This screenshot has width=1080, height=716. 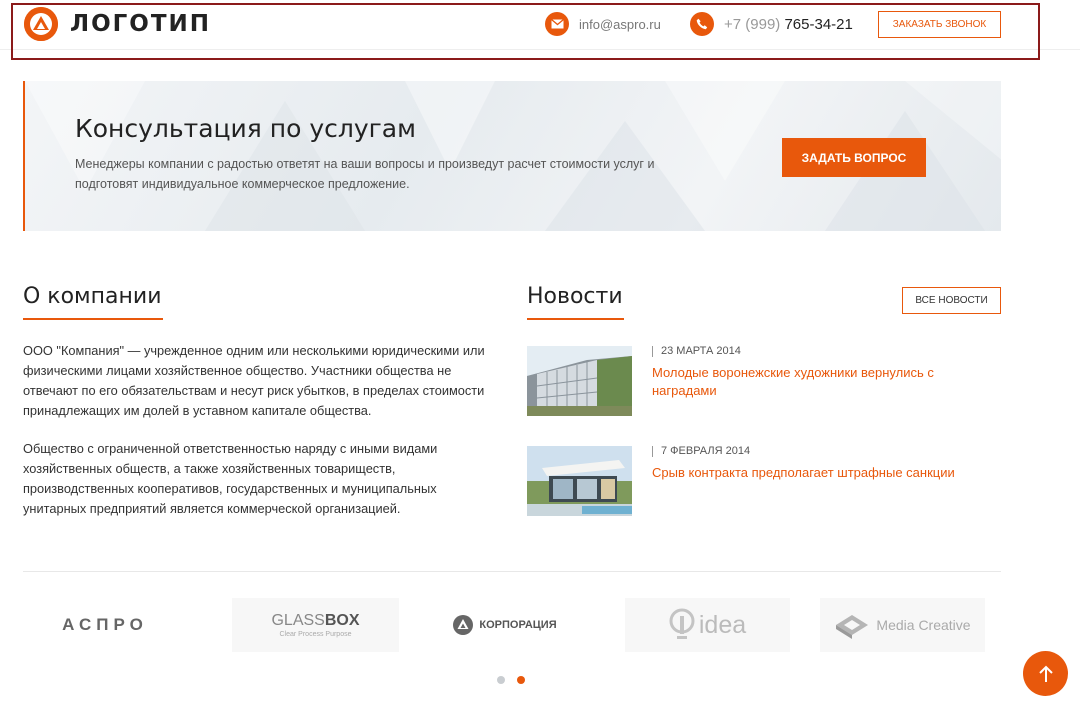 What do you see at coordinates (696, 351) in the screenshot?
I see `news-date: 23 марта 2014` at bounding box center [696, 351].